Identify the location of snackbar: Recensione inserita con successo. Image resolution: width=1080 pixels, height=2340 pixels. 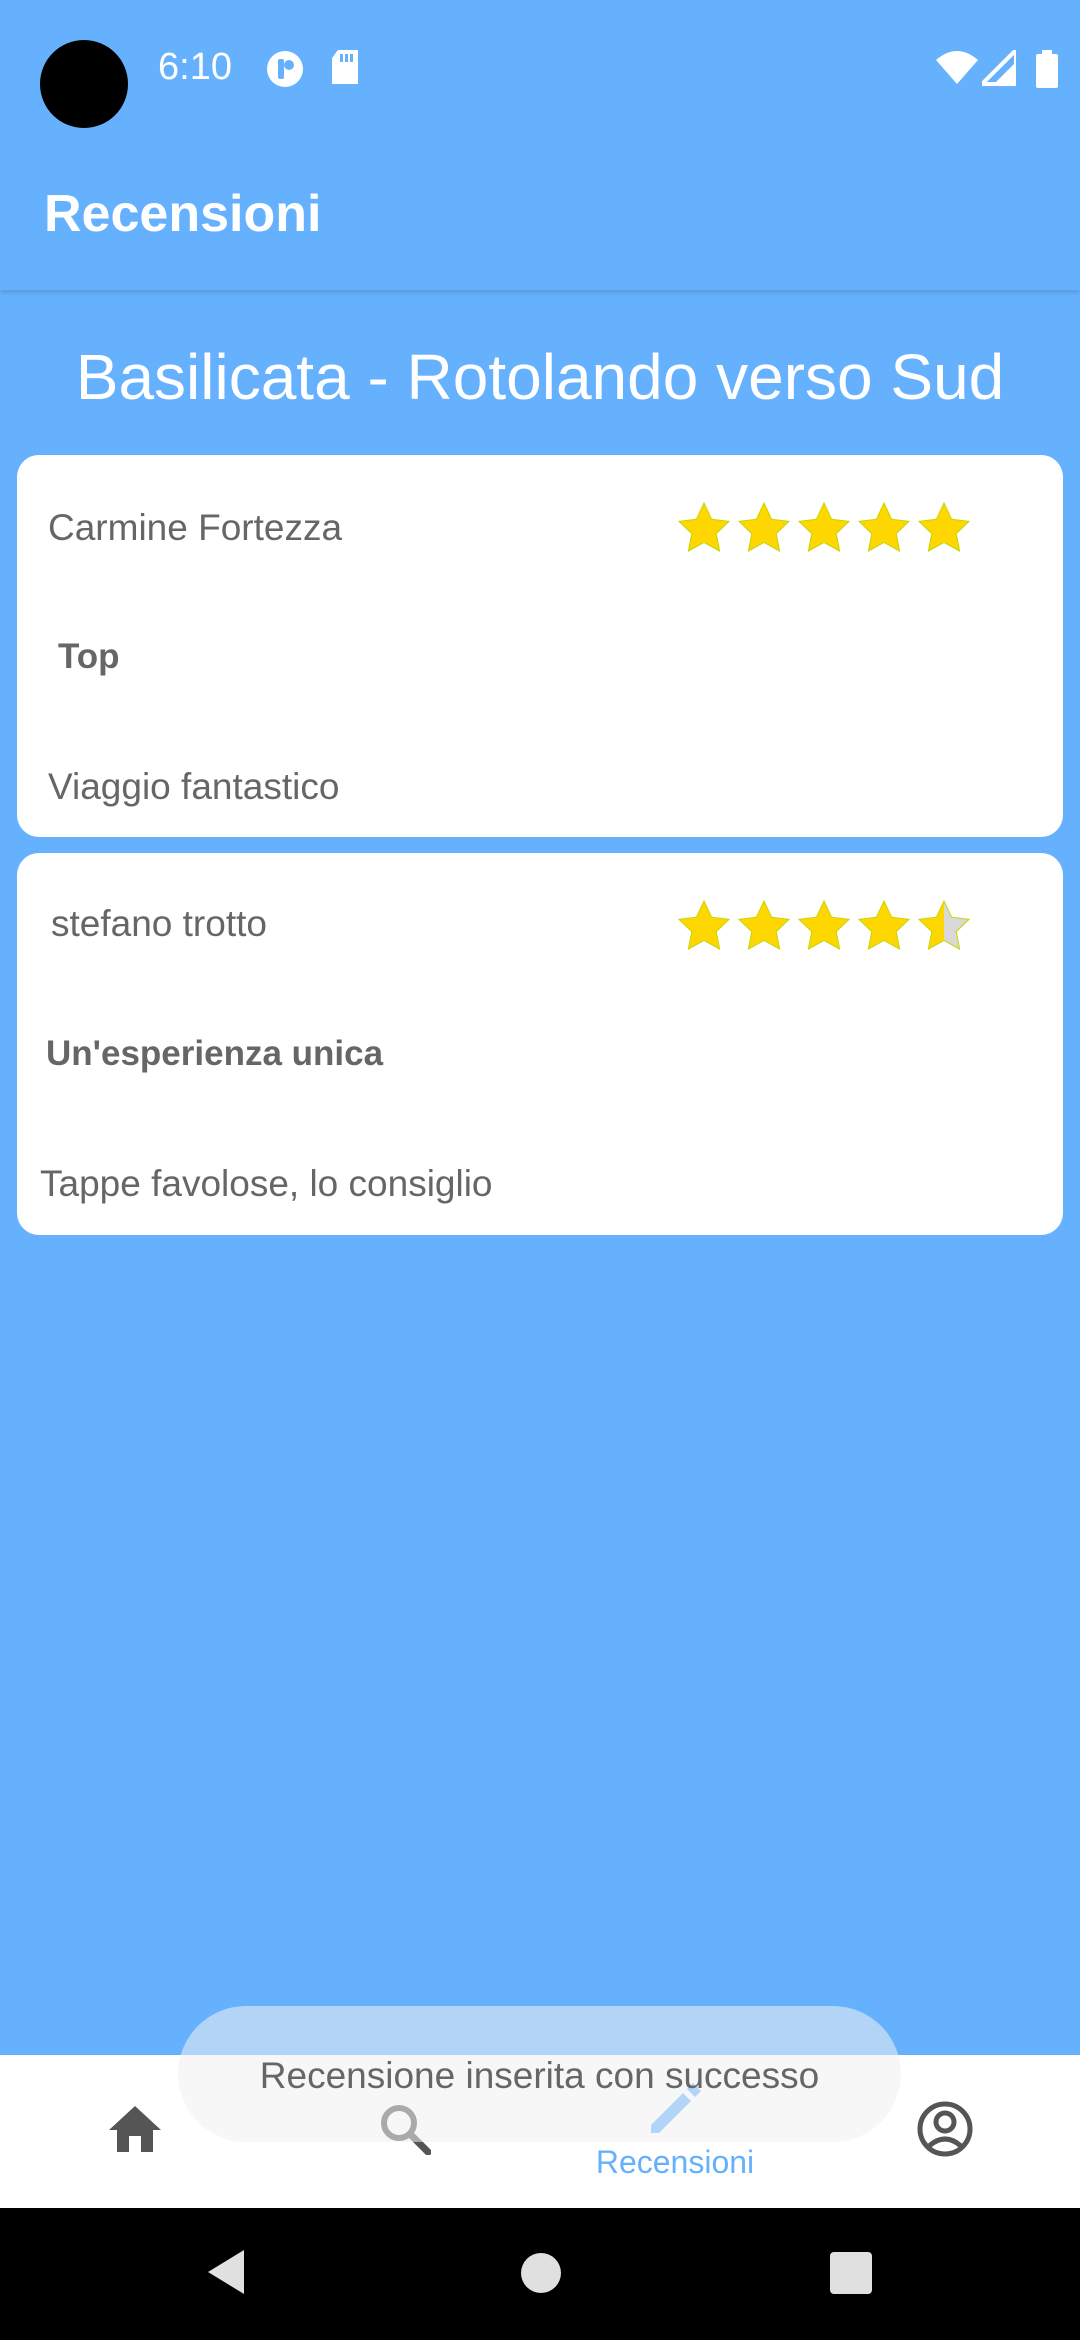
(539, 2074).